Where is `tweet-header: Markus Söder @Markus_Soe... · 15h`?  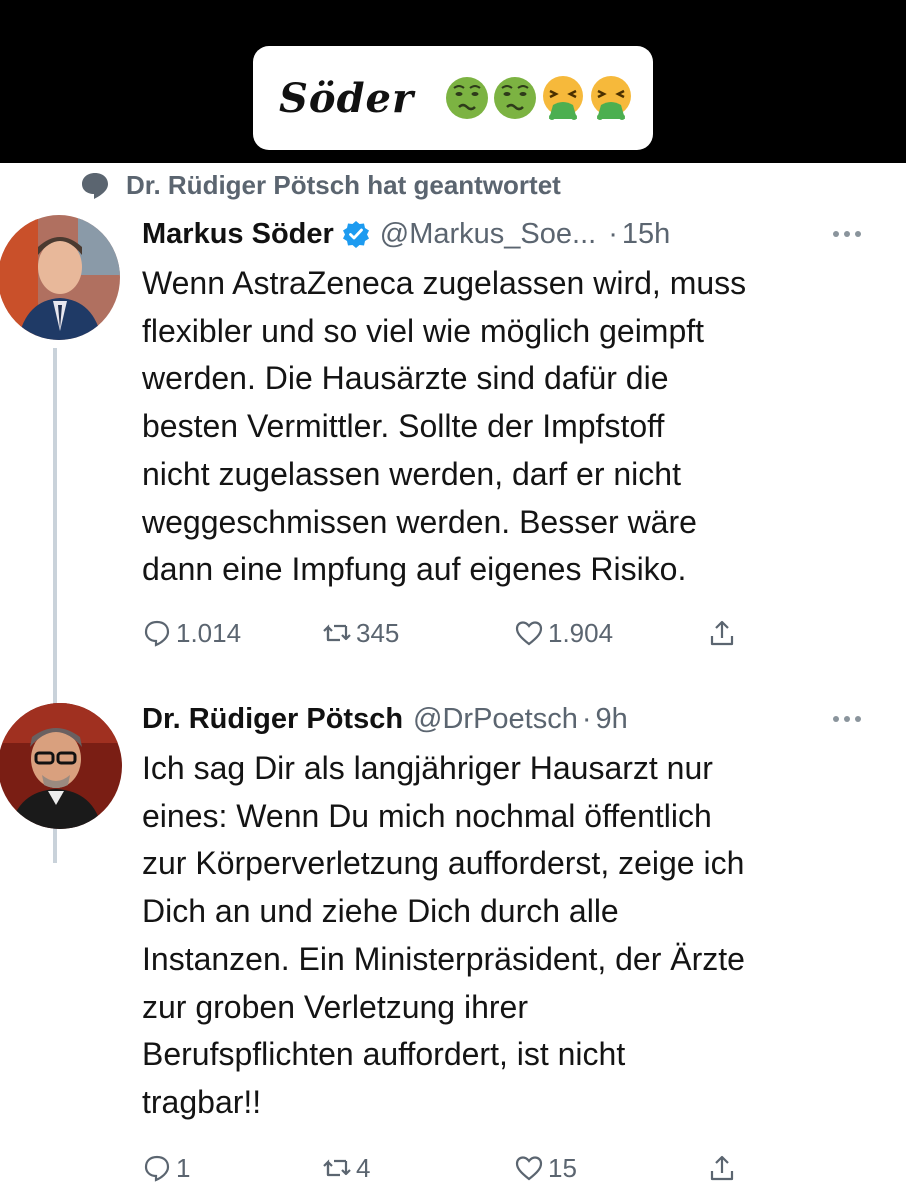
tweet-header: Markus Söder @Markus_Soe... · 15h is located at coordinates (512, 234).